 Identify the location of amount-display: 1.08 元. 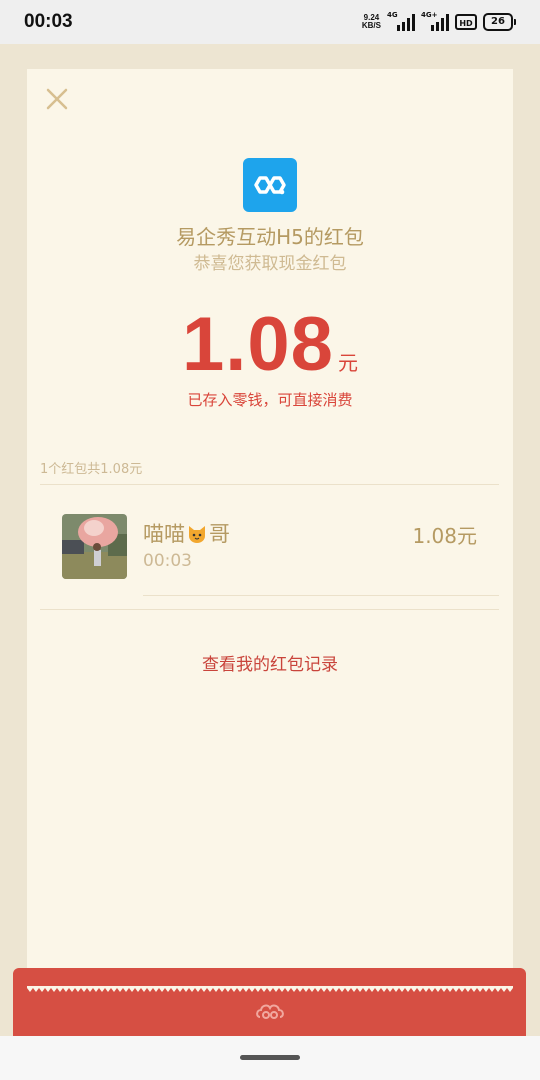
(270, 344).